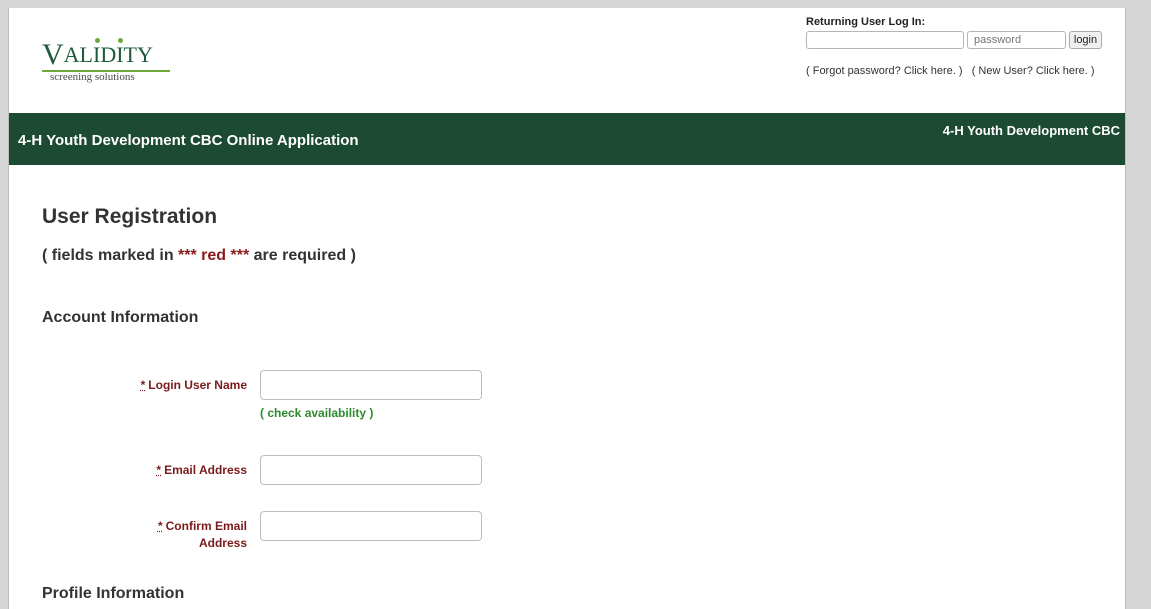 This screenshot has width=1151, height=609. What do you see at coordinates (197, 385) in the screenshot?
I see `login-user-name-label-text: Login User Name` at bounding box center [197, 385].